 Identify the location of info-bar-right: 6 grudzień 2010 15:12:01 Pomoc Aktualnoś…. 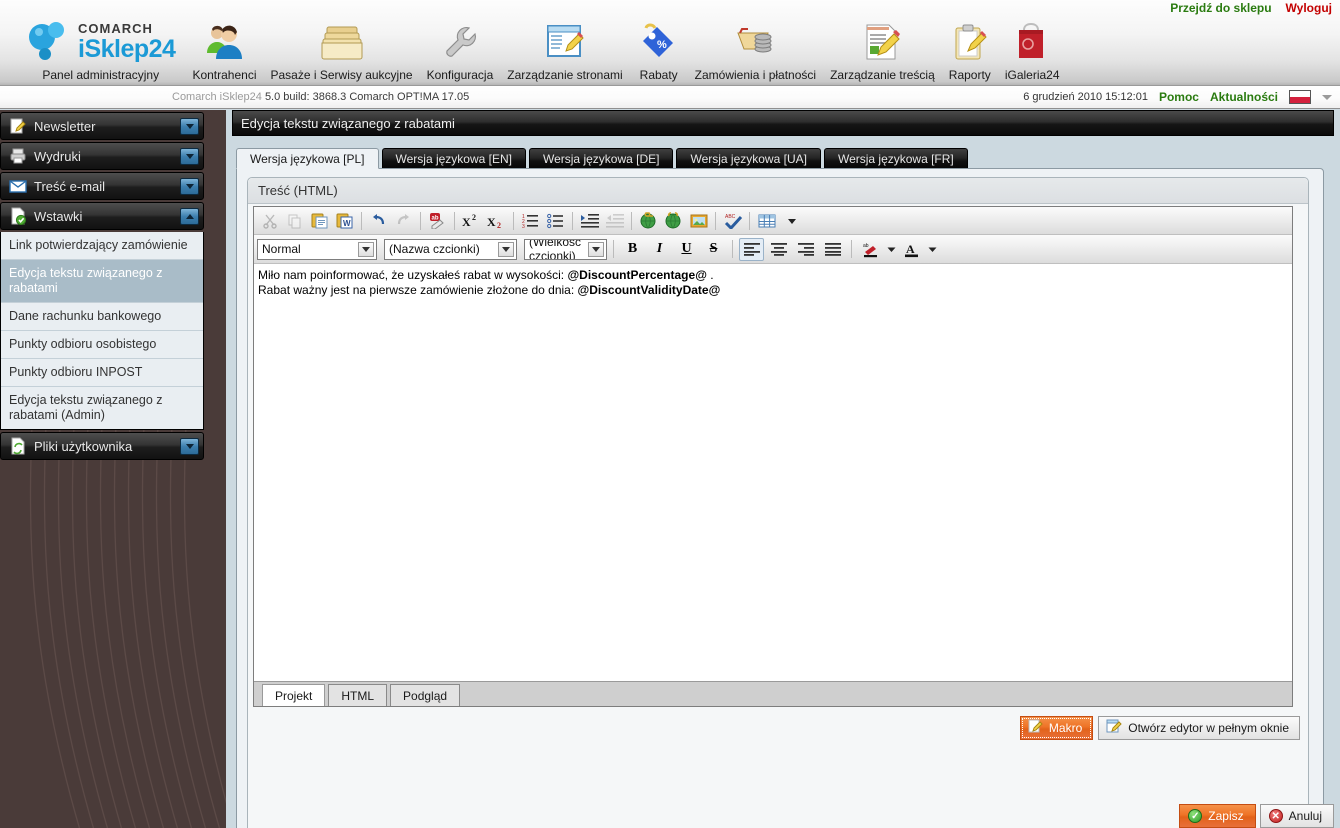
(1177, 97).